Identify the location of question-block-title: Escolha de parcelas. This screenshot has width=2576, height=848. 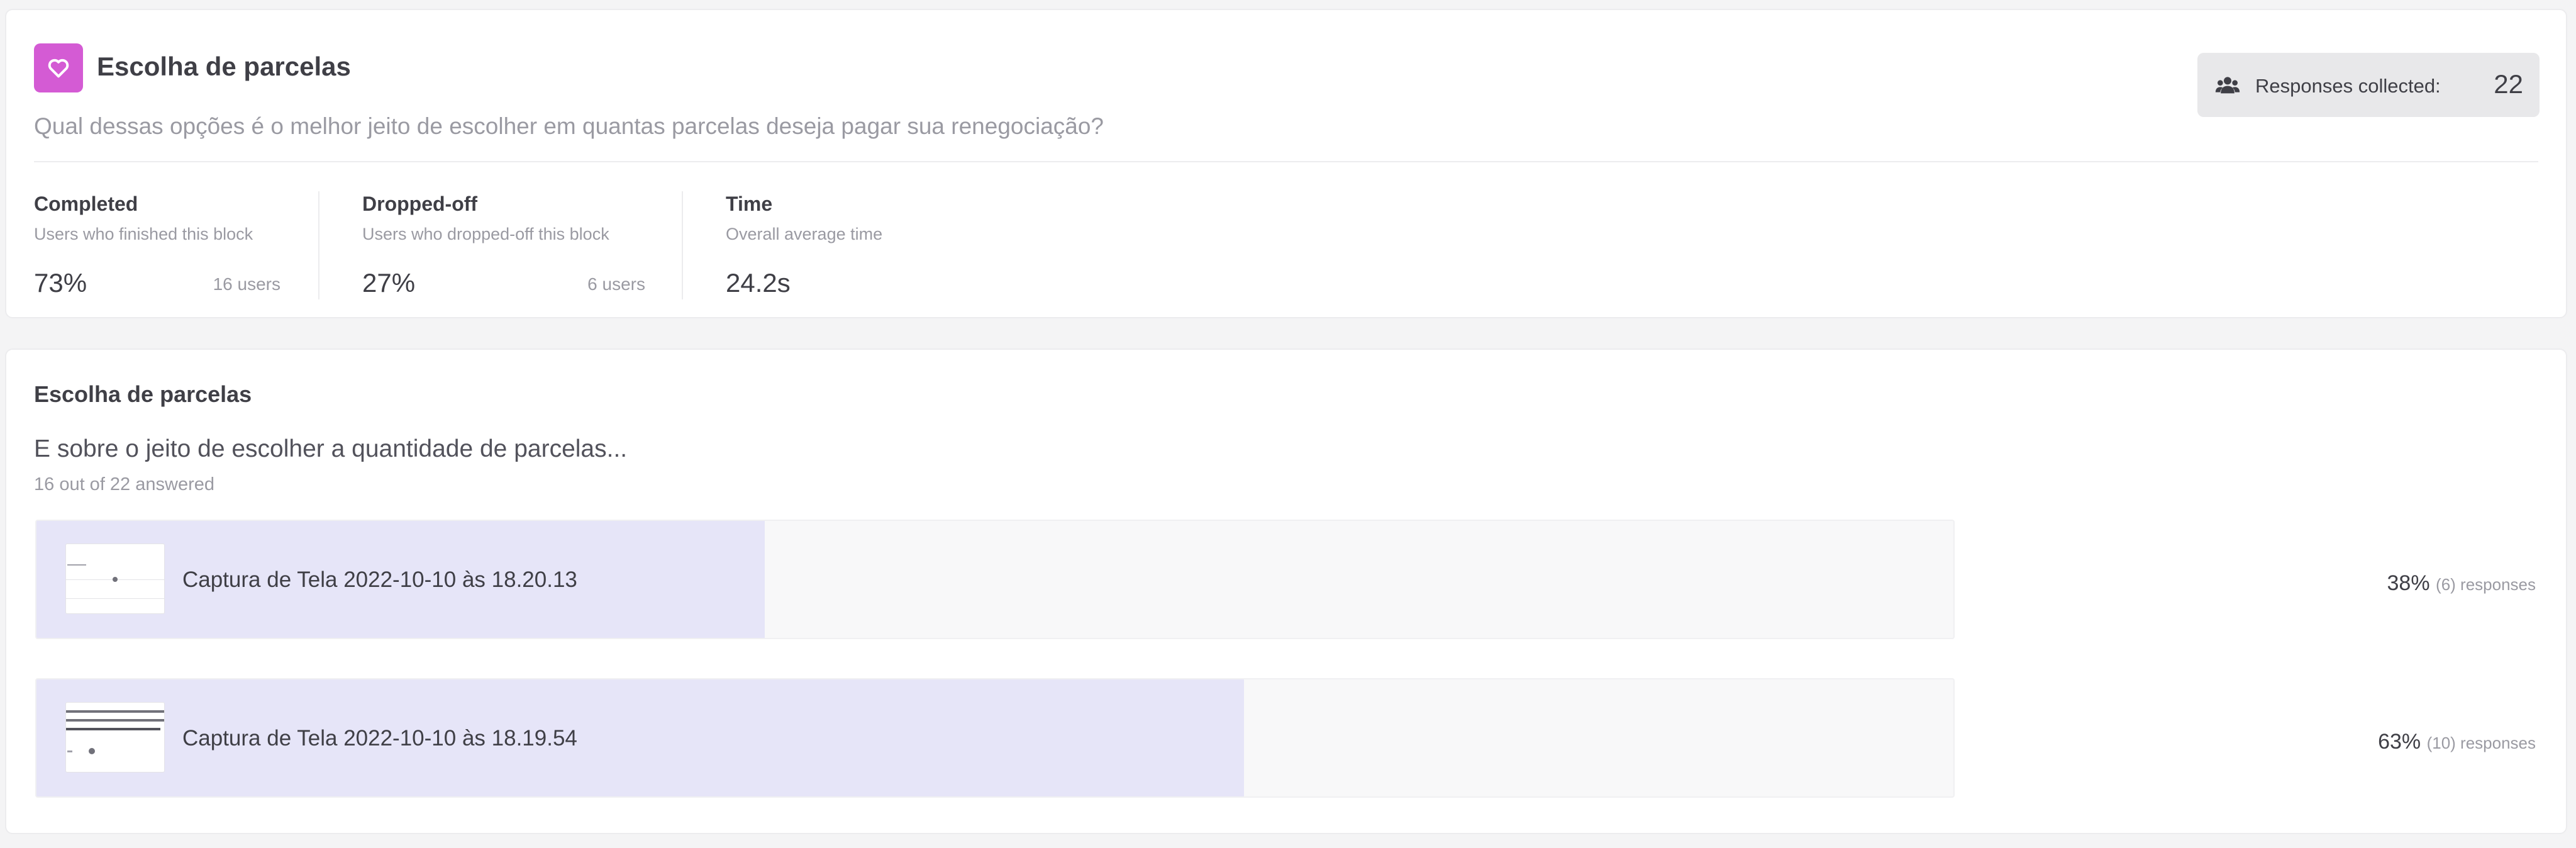
(143, 394).